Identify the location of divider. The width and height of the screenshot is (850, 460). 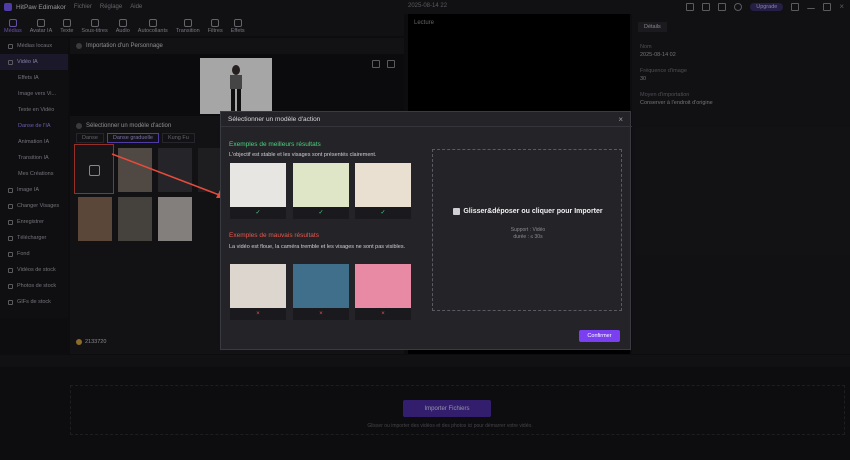
(426, 126).